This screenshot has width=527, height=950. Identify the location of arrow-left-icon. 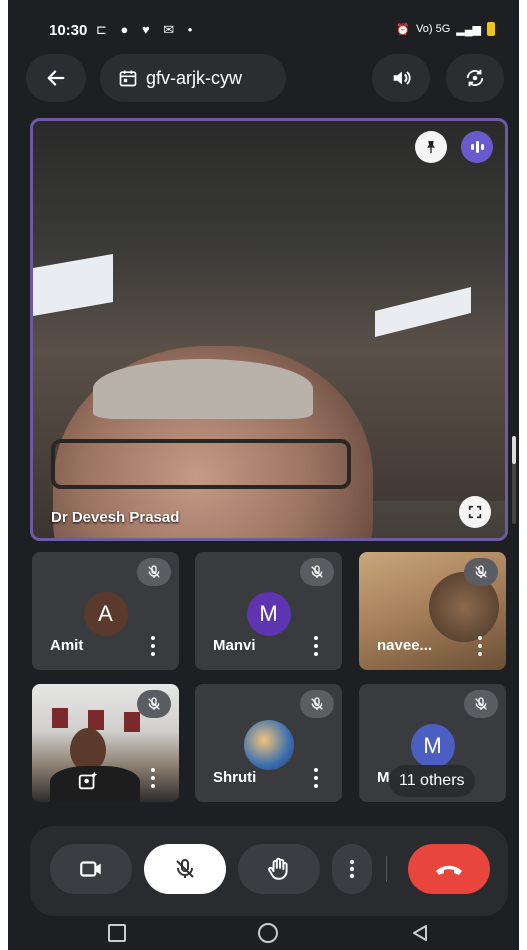
(56, 78).